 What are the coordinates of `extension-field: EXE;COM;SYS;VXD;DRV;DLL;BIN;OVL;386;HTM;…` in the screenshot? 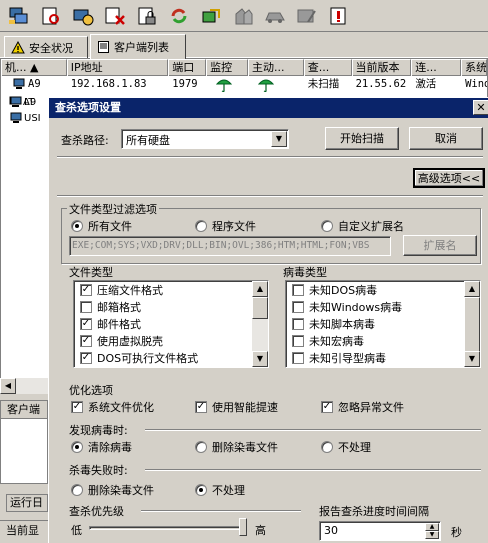 It's located at (230, 246).